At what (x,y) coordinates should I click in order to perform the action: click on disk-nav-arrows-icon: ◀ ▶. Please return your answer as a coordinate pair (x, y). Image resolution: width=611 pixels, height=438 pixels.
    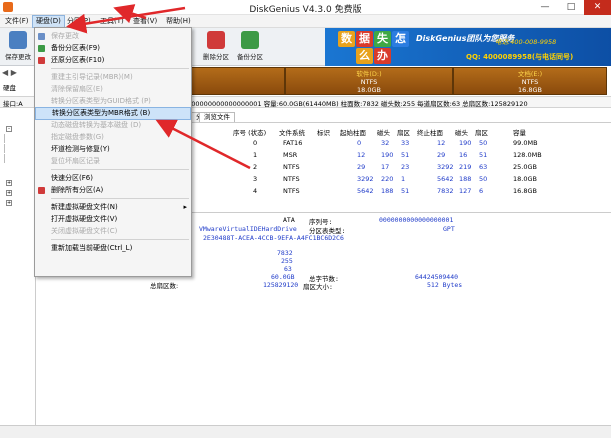
    Looking at the image, I should click on (9, 72).